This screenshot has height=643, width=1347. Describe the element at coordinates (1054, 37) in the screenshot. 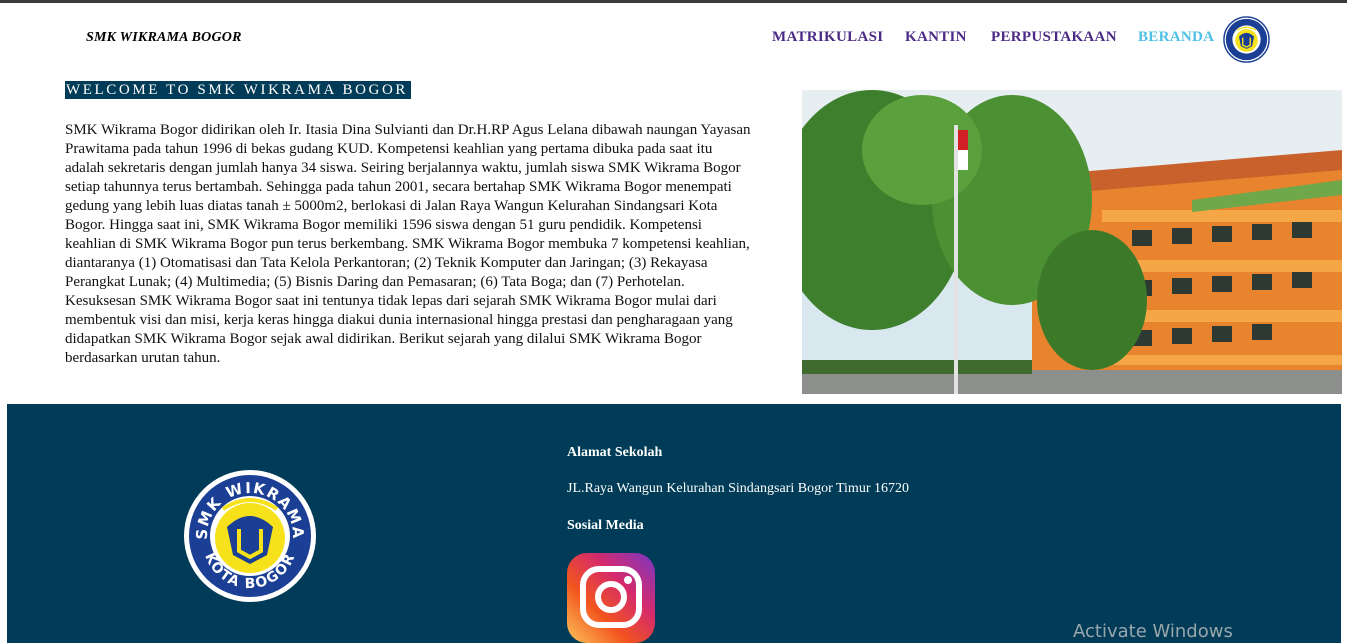

I see `nav-perpustakaan: PERPUSTAKAAN` at that location.